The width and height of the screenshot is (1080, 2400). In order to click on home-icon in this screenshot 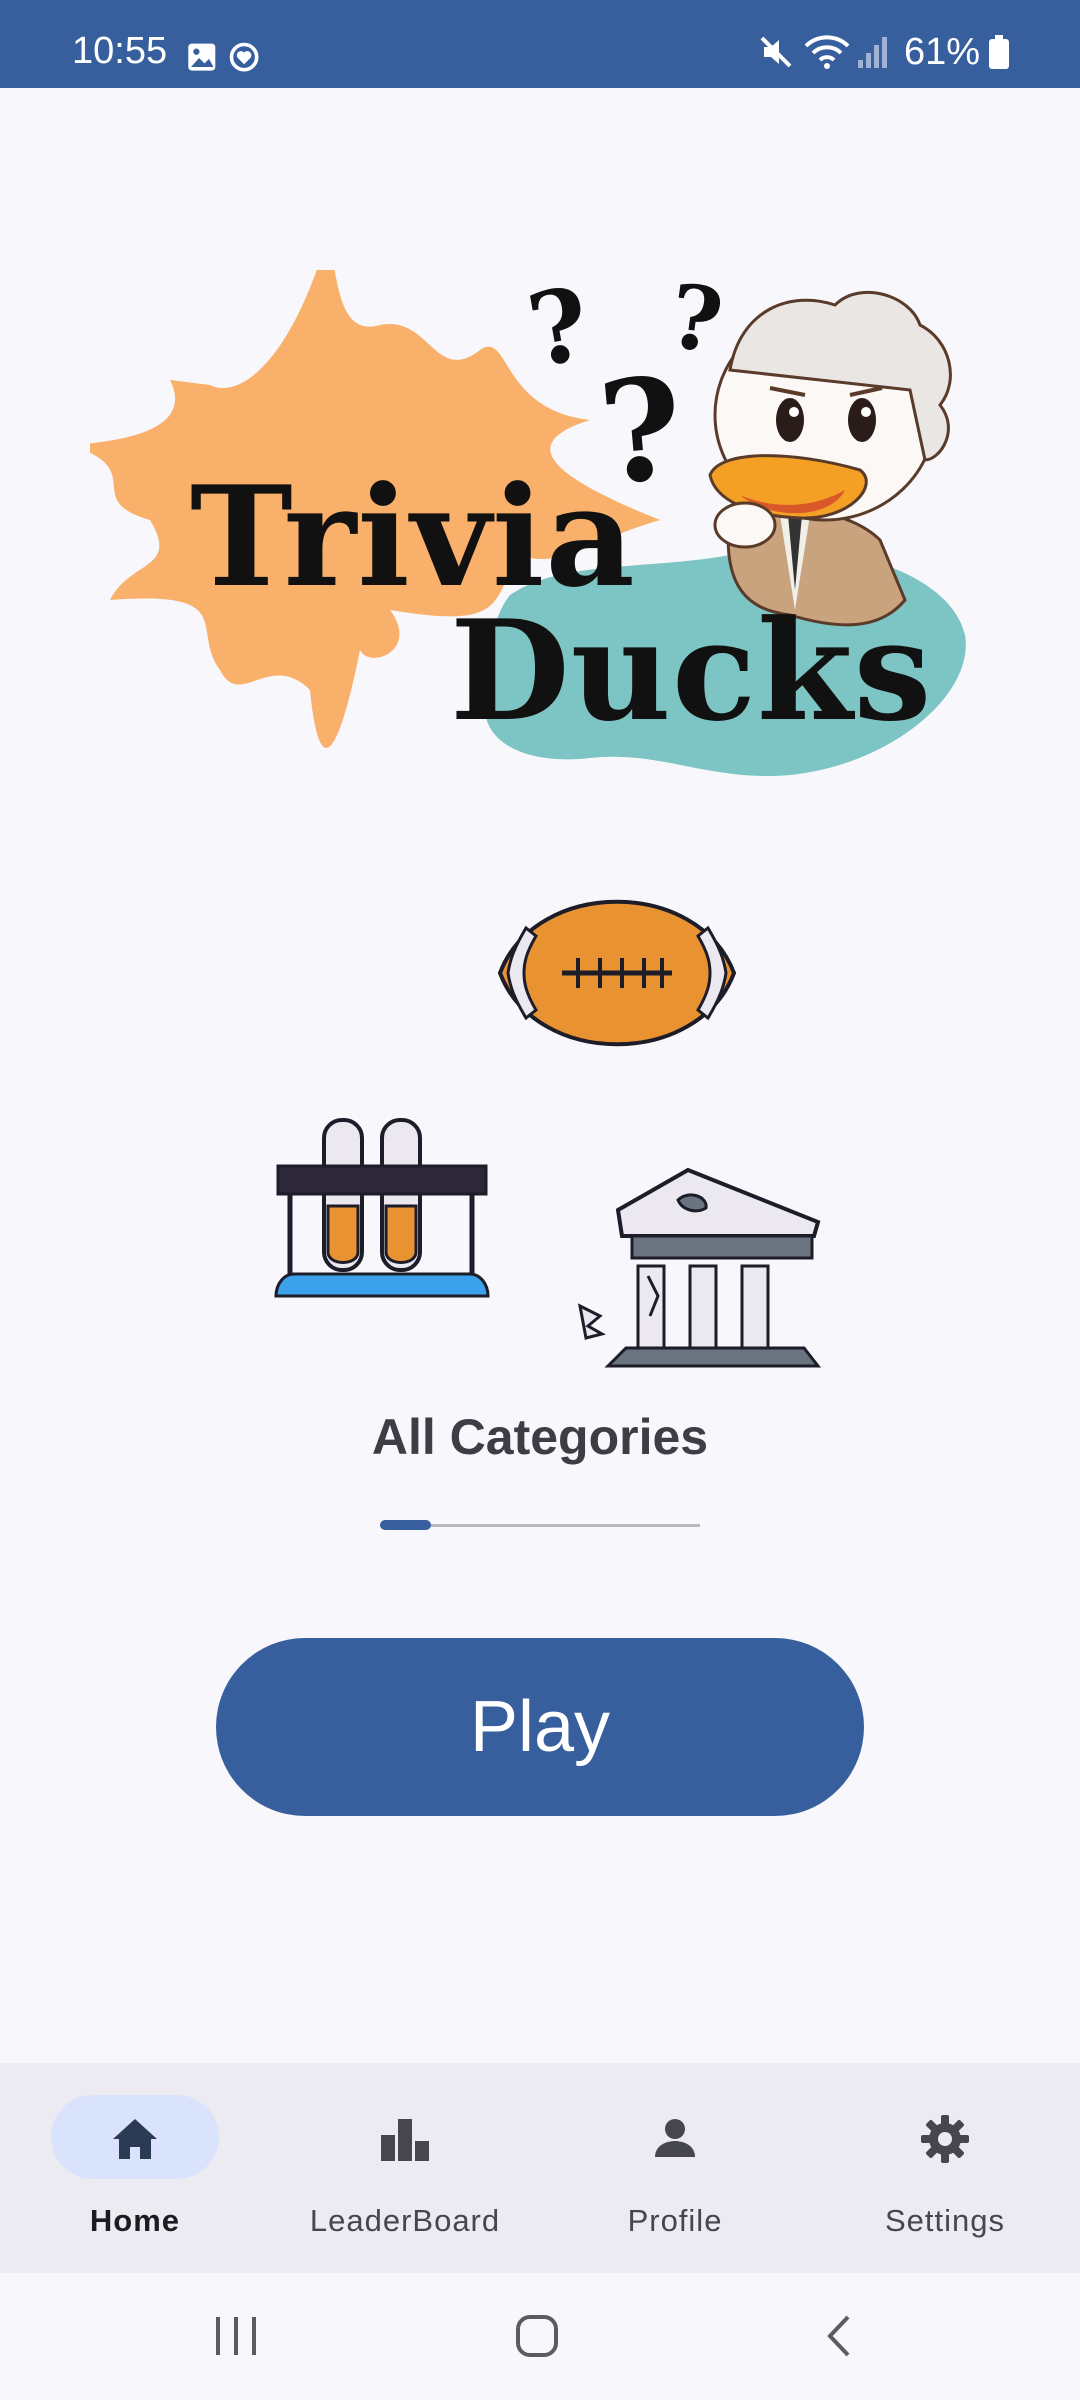, I will do `click(135, 2139)`.